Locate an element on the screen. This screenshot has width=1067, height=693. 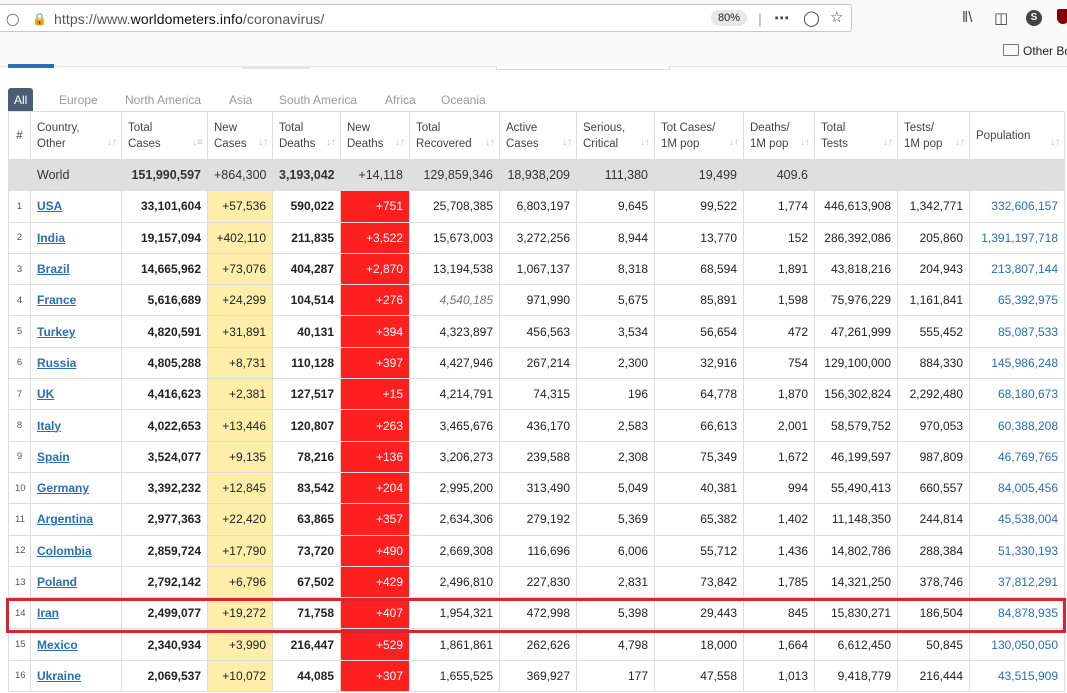
data-cell: 239,588 is located at coordinates (538, 456).